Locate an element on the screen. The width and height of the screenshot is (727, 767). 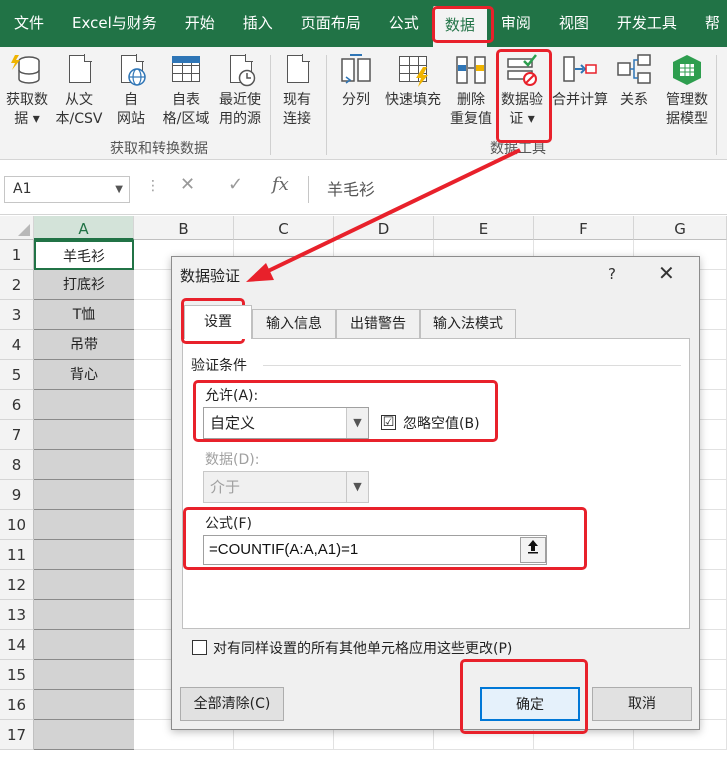
row-header: 17 is located at coordinates (17, 735).